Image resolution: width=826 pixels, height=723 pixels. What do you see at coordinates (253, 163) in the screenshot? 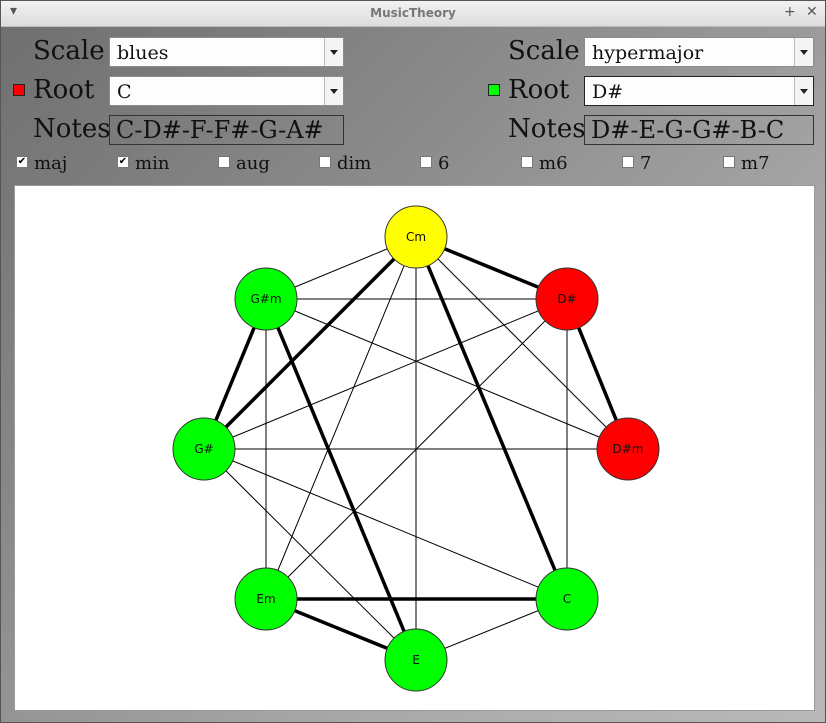
I see `checkbox-label-aug: aug` at bounding box center [253, 163].